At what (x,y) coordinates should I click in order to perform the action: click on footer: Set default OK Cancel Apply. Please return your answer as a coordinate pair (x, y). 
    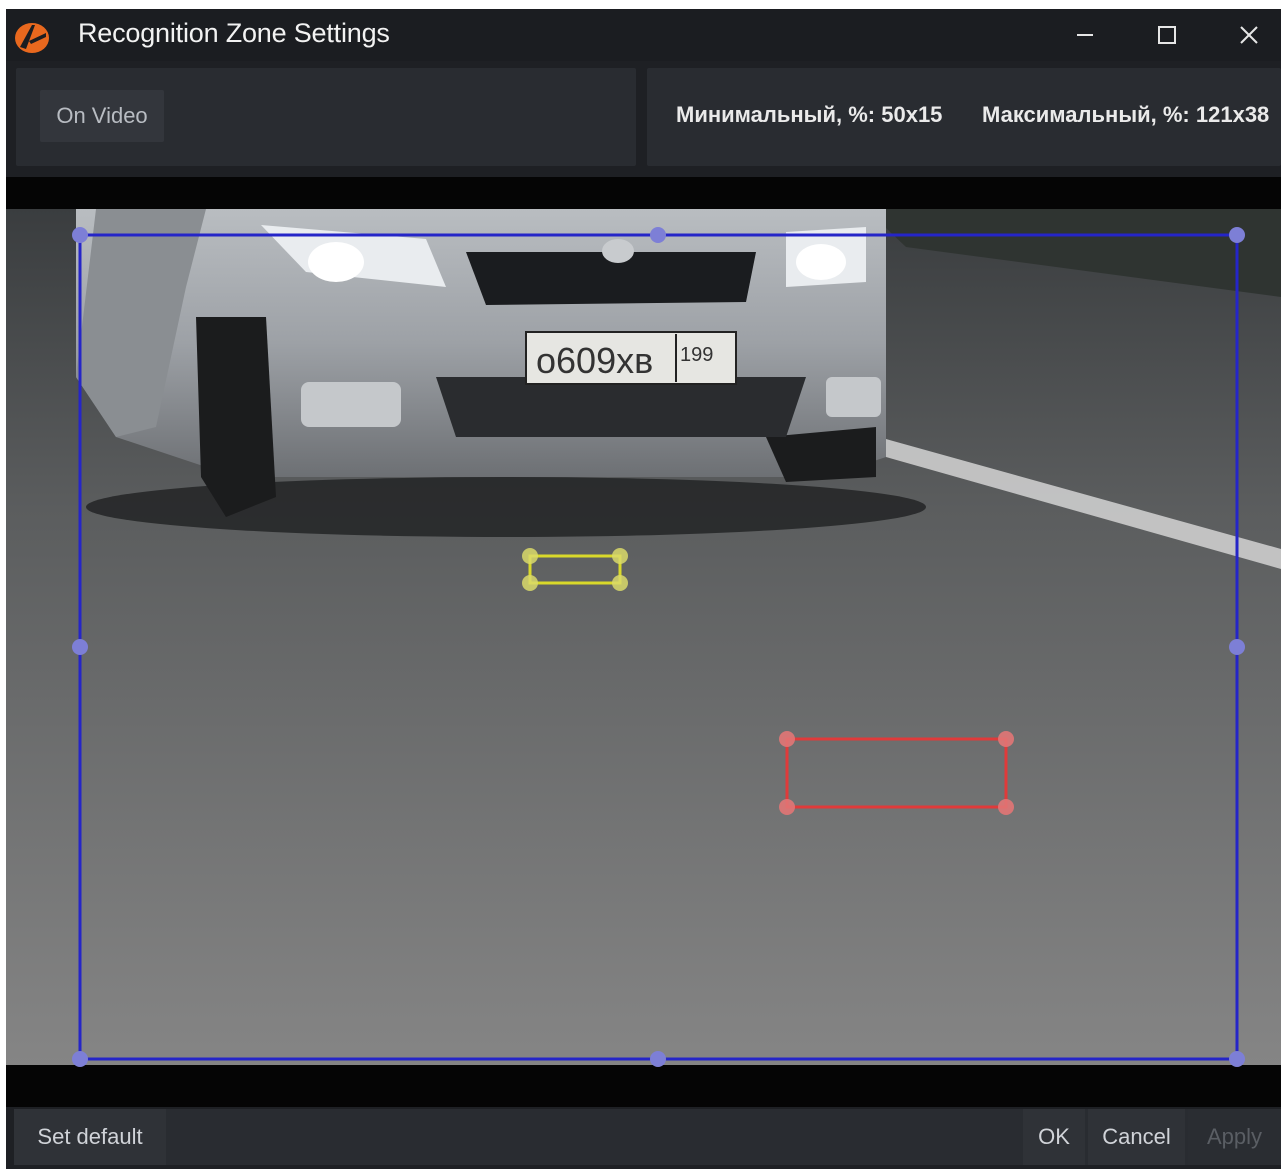
    Looking at the image, I should click on (643, 1138).